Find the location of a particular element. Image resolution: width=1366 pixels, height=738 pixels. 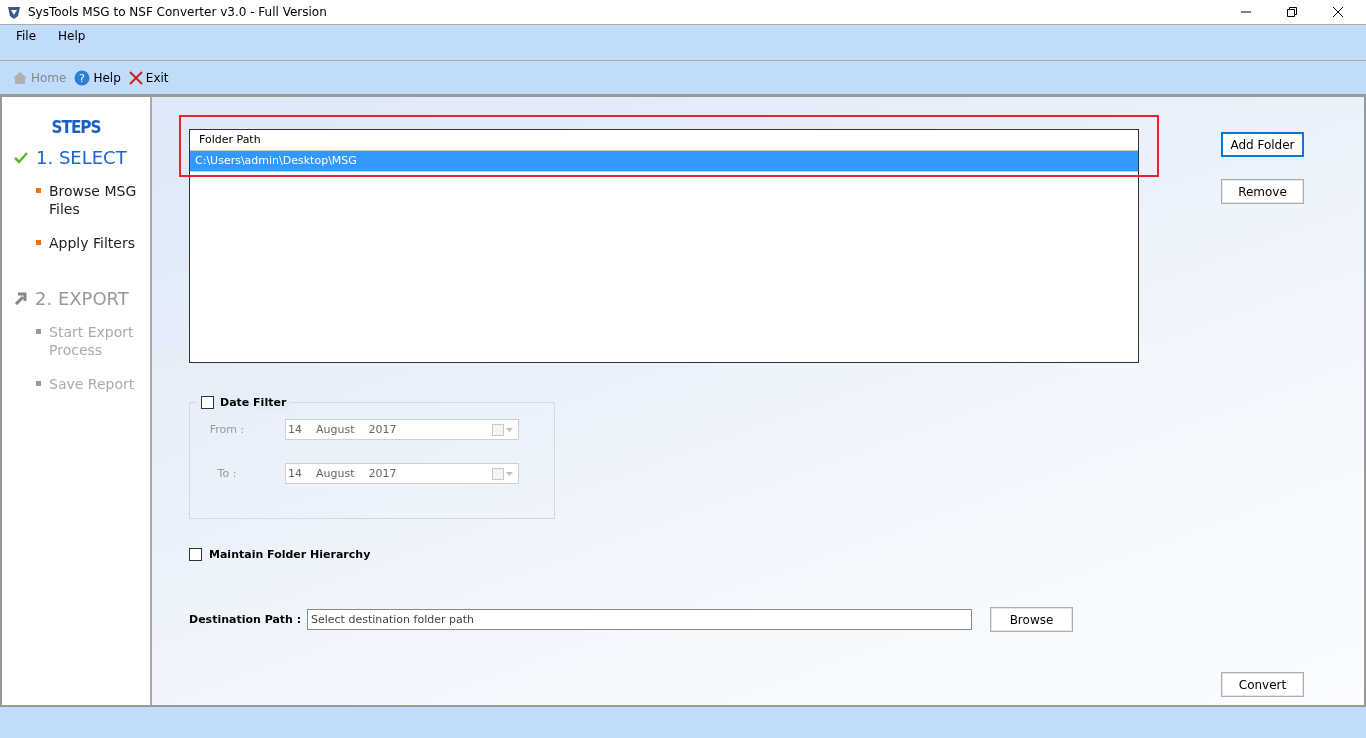

help-icon: ? is located at coordinates (82, 77).